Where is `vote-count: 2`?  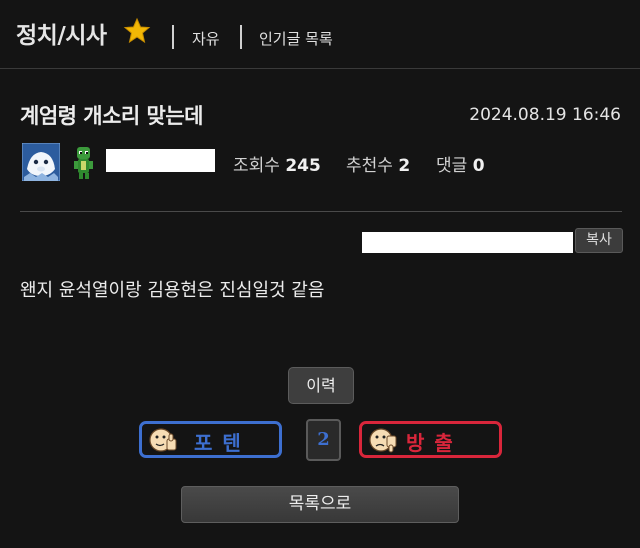 vote-count: 2 is located at coordinates (323, 440).